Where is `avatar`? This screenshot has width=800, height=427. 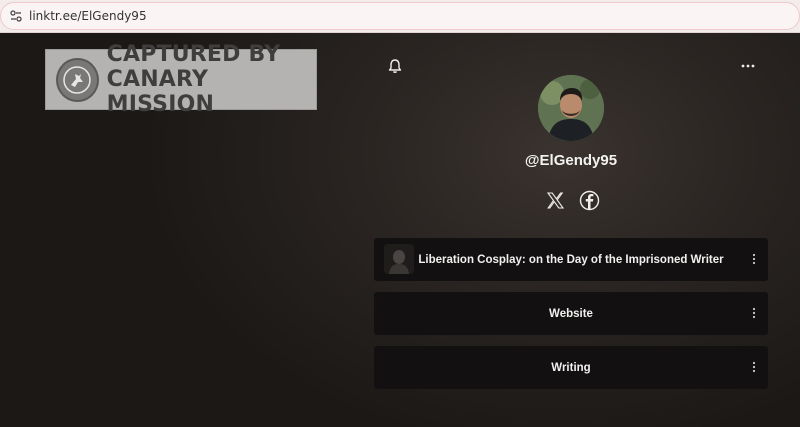
avatar is located at coordinates (571, 108).